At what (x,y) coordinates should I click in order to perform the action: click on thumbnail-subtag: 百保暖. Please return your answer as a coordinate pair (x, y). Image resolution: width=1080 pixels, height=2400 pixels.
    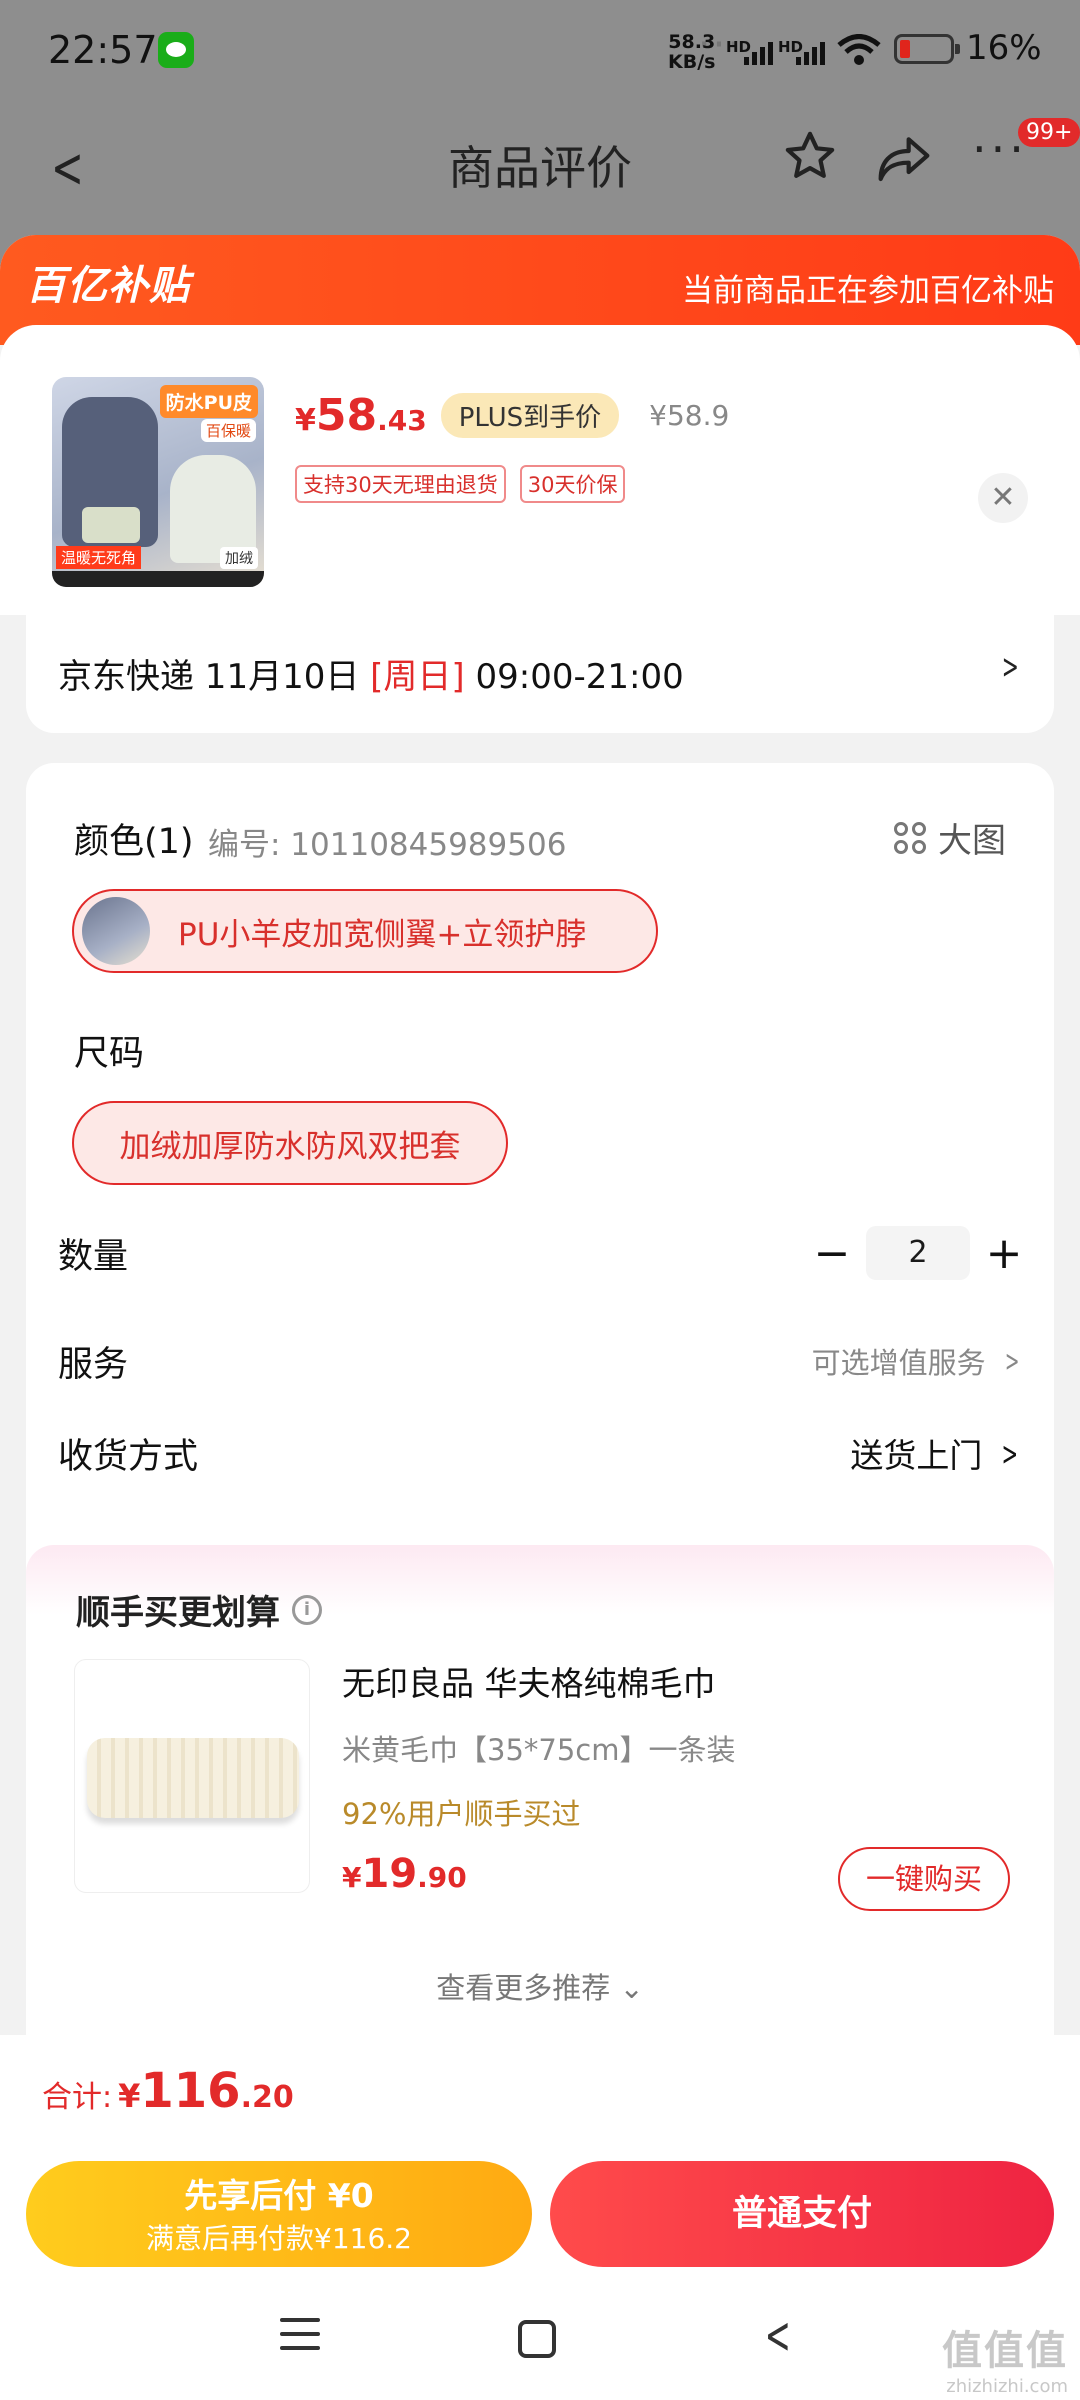
    Looking at the image, I should click on (228, 430).